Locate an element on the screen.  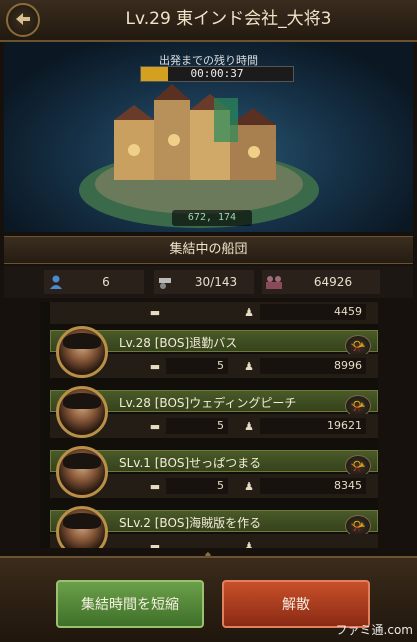
list-item: Lv.28 [BOS]退勤バス 📯 ▬ 5 ♟ 8996 is located at coordinates (209, 355).